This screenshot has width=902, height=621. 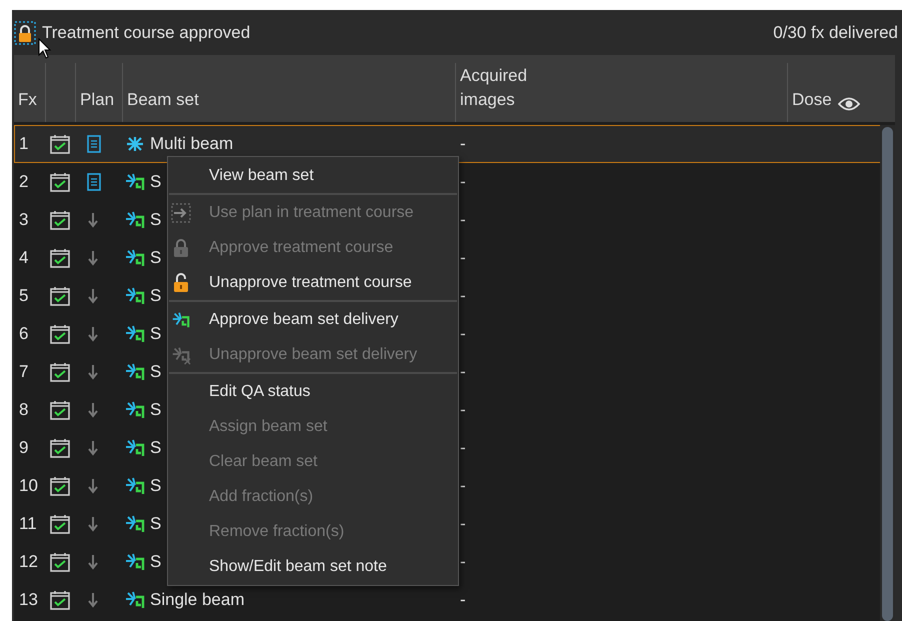 What do you see at coordinates (28, 562) in the screenshot?
I see `fraction-number: 12` at bounding box center [28, 562].